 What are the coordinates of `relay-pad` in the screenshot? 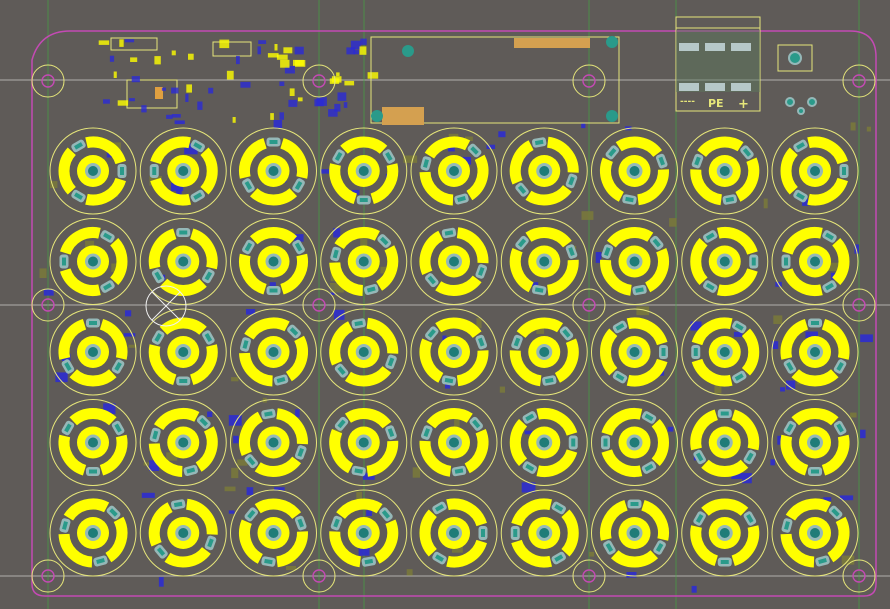 It's located at (159, 93).